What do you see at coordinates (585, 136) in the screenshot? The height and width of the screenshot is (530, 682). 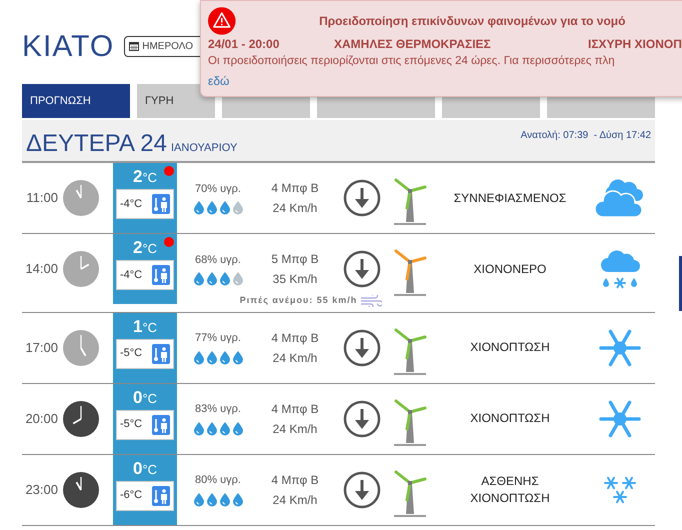 I see `sunrise-sunset-text: Ανατολή: 07:39 - Δύση 17:42` at bounding box center [585, 136].